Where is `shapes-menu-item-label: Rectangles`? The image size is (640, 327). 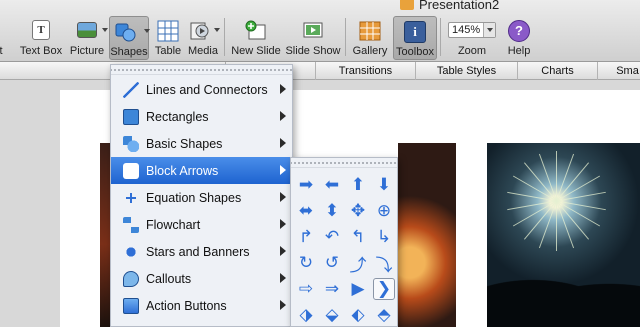 shapes-menu-item-label: Rectangles is located at coordinates (177, 116).